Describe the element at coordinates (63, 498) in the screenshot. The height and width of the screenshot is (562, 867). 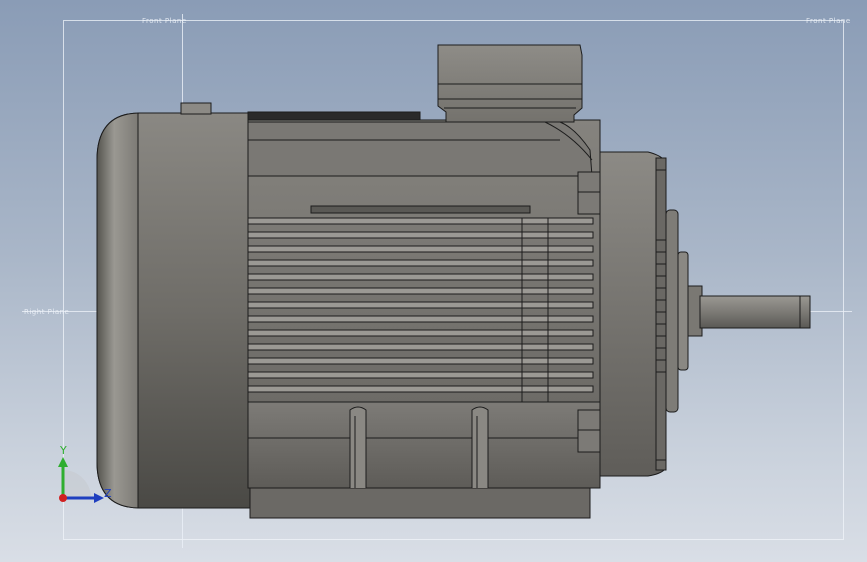
I see `triad-origin` at that location.